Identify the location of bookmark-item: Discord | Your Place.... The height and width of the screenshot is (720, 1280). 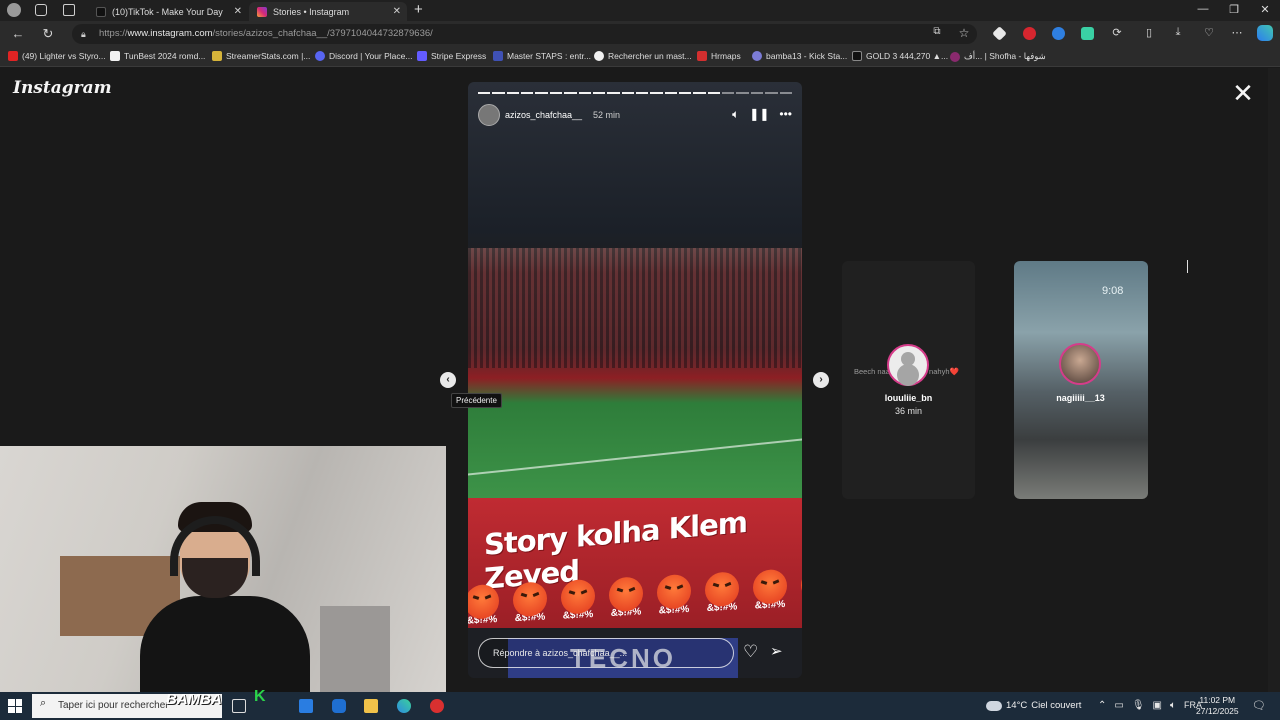
(363, 56).